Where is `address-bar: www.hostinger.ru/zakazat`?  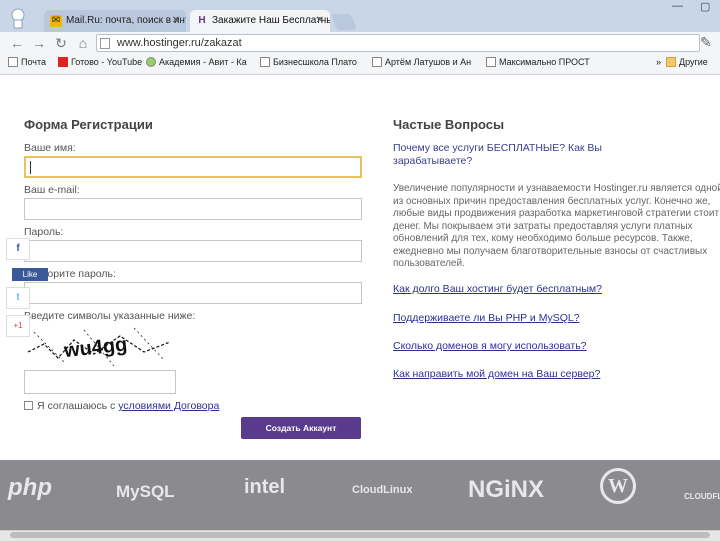
address-bar: www.hostinger.ru/zakazat is located at coordinates (398, 43).